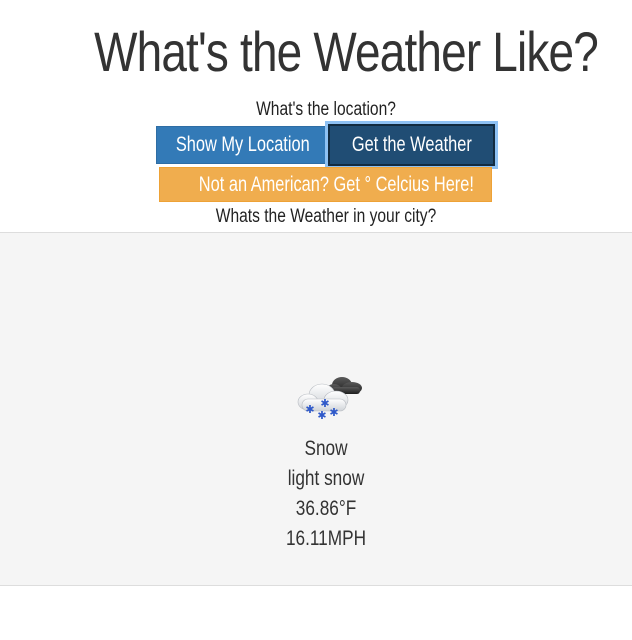  I want to click on show-my-location-button: Show My Location, so click(241, 145).